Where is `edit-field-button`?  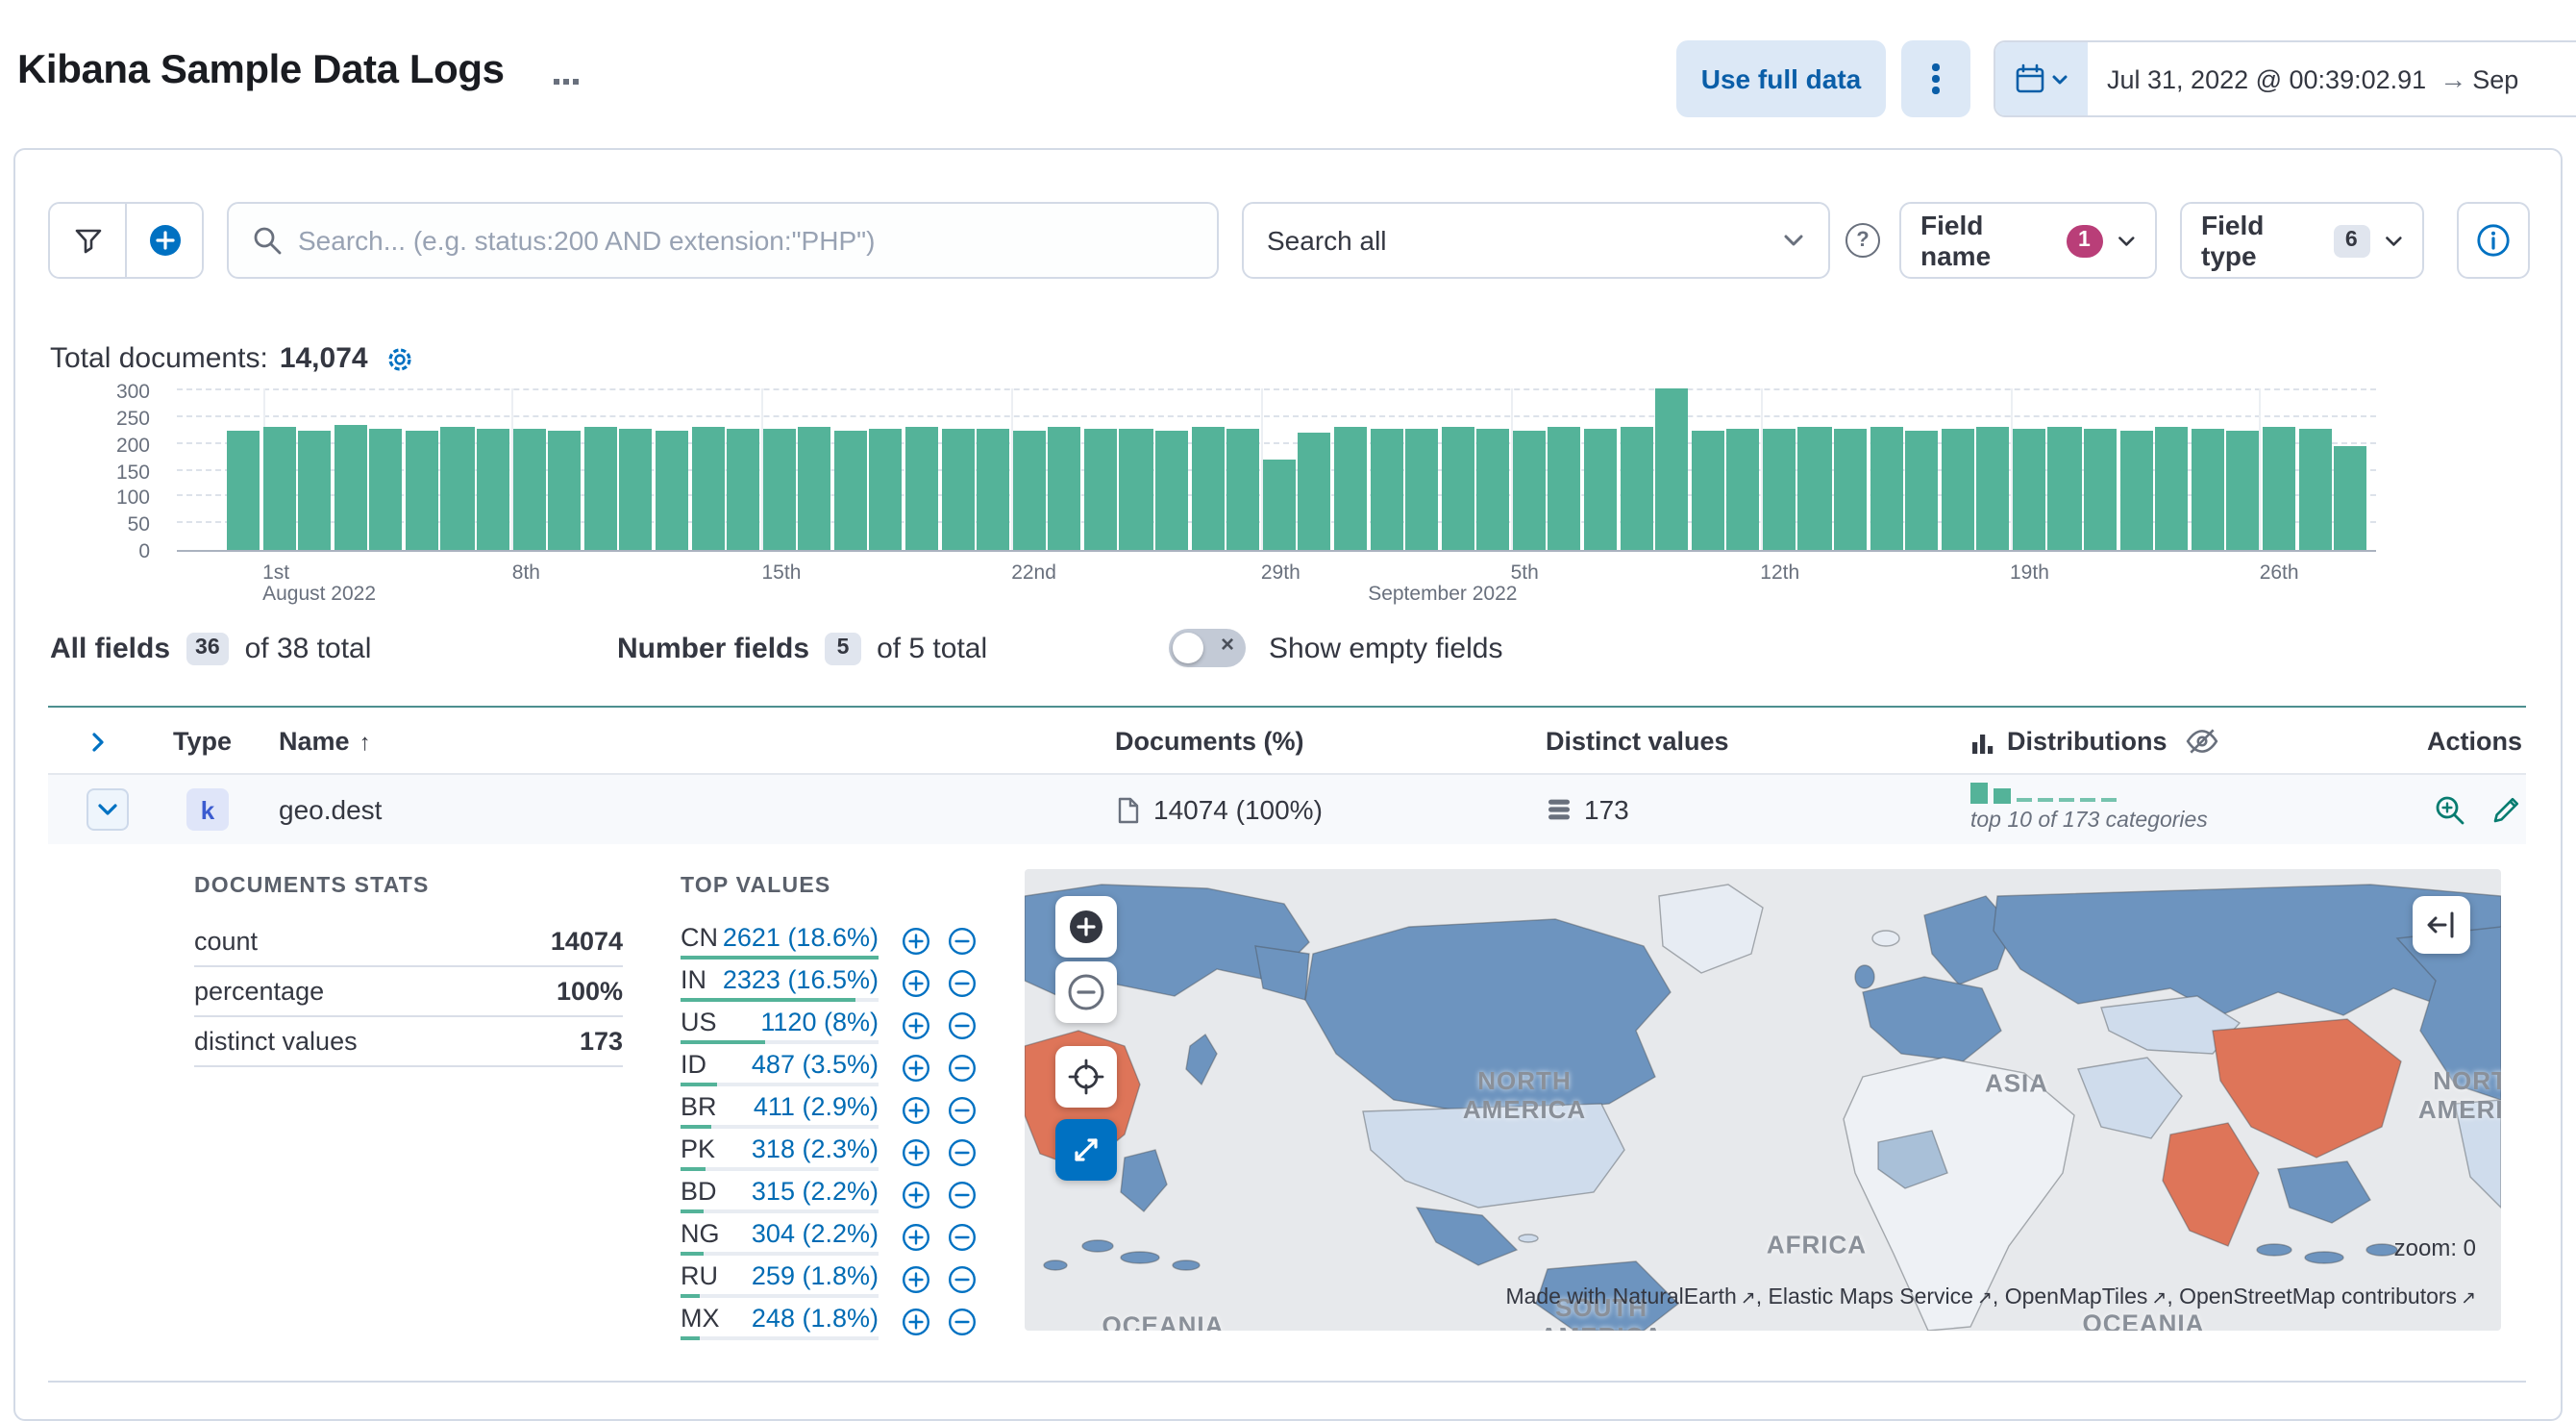 edit-field-button is located at coordinates (2507, 809).